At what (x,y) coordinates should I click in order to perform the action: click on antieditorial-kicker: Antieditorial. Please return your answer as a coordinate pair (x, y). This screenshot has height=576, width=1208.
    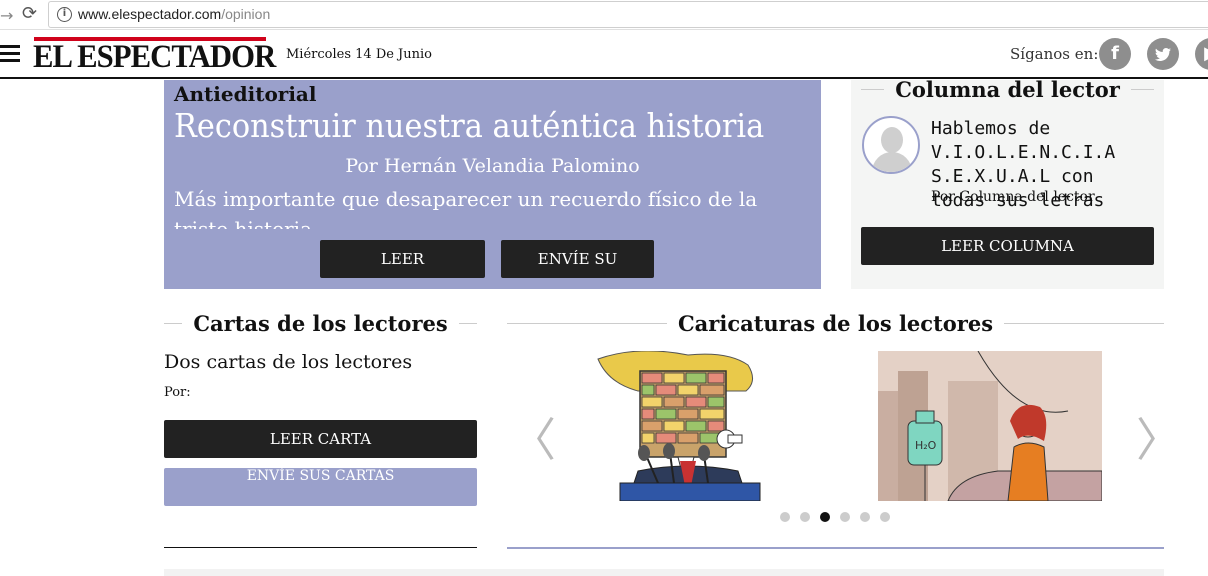
    Looking at the image, I should click on (245, 94).